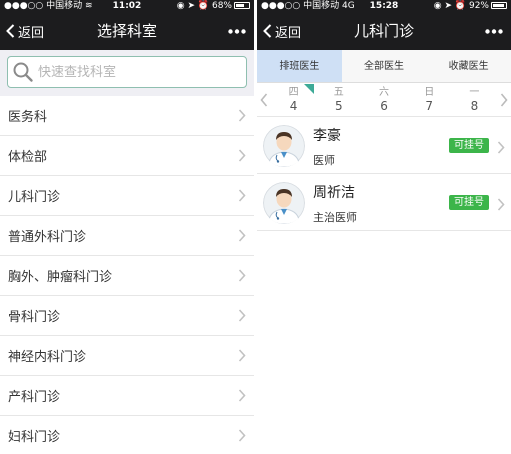  I want to click on date-cell: 一8, so click(474, 100).